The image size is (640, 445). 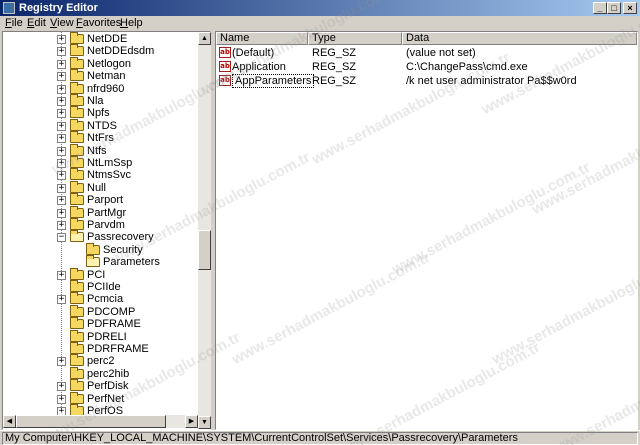 What do you see at coordinates (100, 187) in the screenshot?
I see `tree-node: + Null` at bounding box center [100, 187].